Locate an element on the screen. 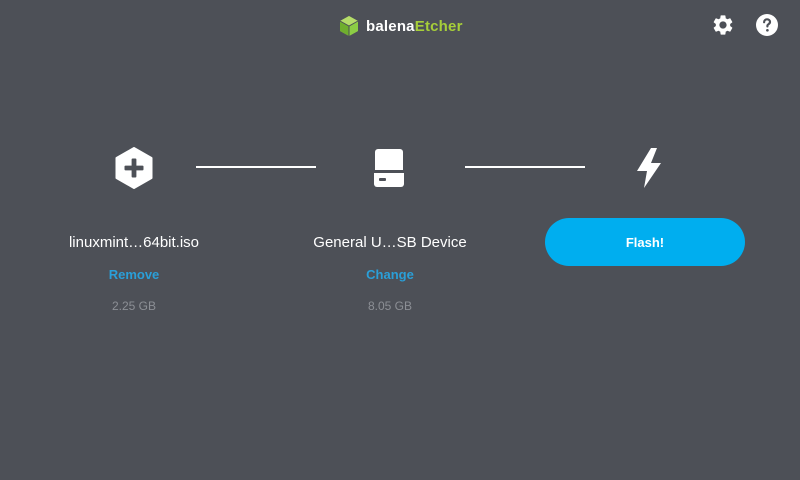 The image size is (800, 480). lightning-icon is located at coordinates (649, 168).